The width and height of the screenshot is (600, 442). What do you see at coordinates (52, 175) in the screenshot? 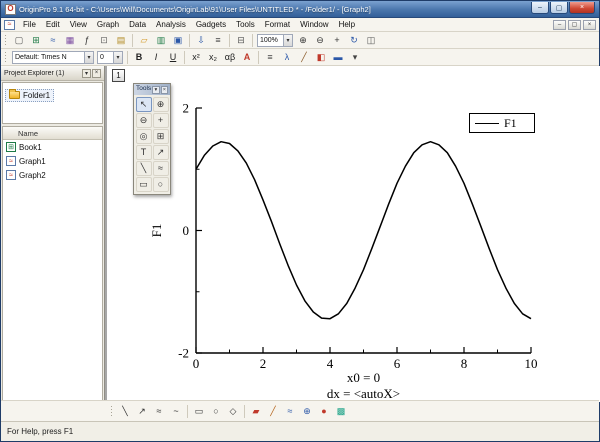
I see `explorer-item-graph2: ≈ Graph2` at bounding box center [52, 175].